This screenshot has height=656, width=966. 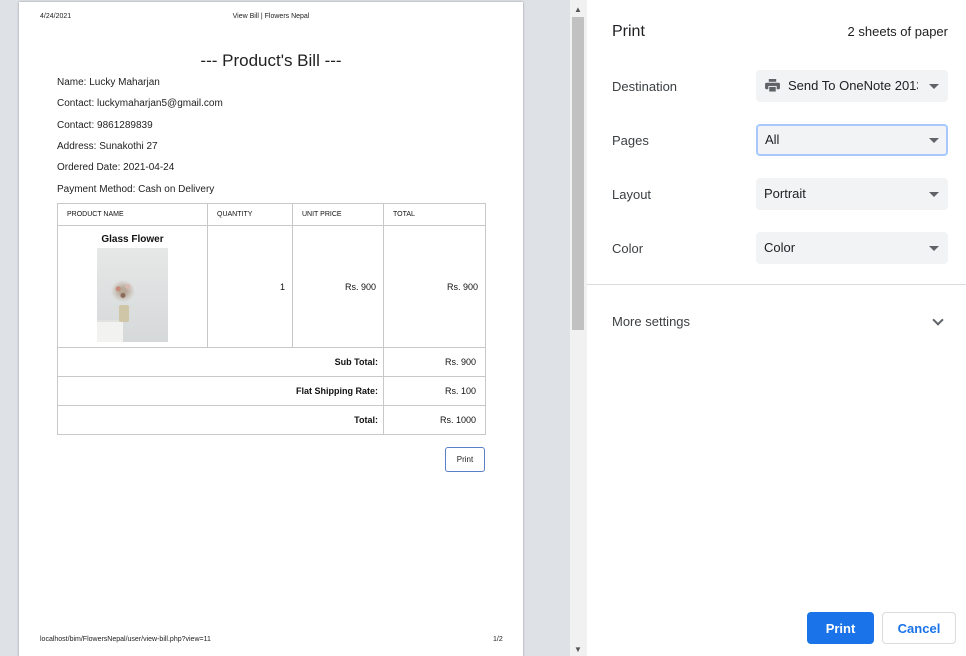 What do you see at coordinates (498, 639) in the screenshot?
I see `page-footer-number: 1/2` at bounding box center [498, 639].